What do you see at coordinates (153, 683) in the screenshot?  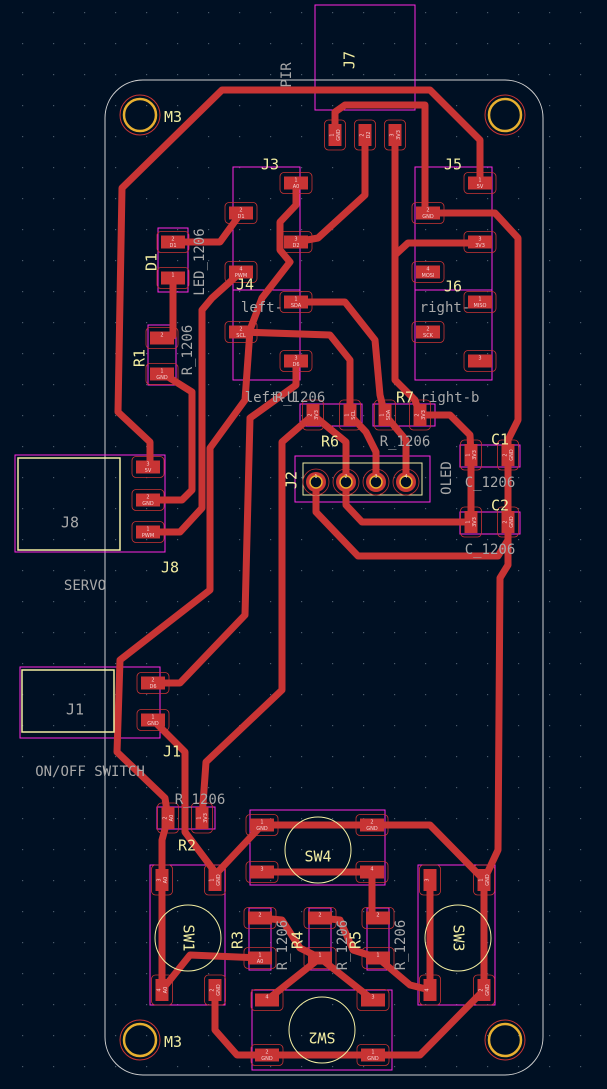 I see `pad: 2D6` at bounding box center [153, 683].